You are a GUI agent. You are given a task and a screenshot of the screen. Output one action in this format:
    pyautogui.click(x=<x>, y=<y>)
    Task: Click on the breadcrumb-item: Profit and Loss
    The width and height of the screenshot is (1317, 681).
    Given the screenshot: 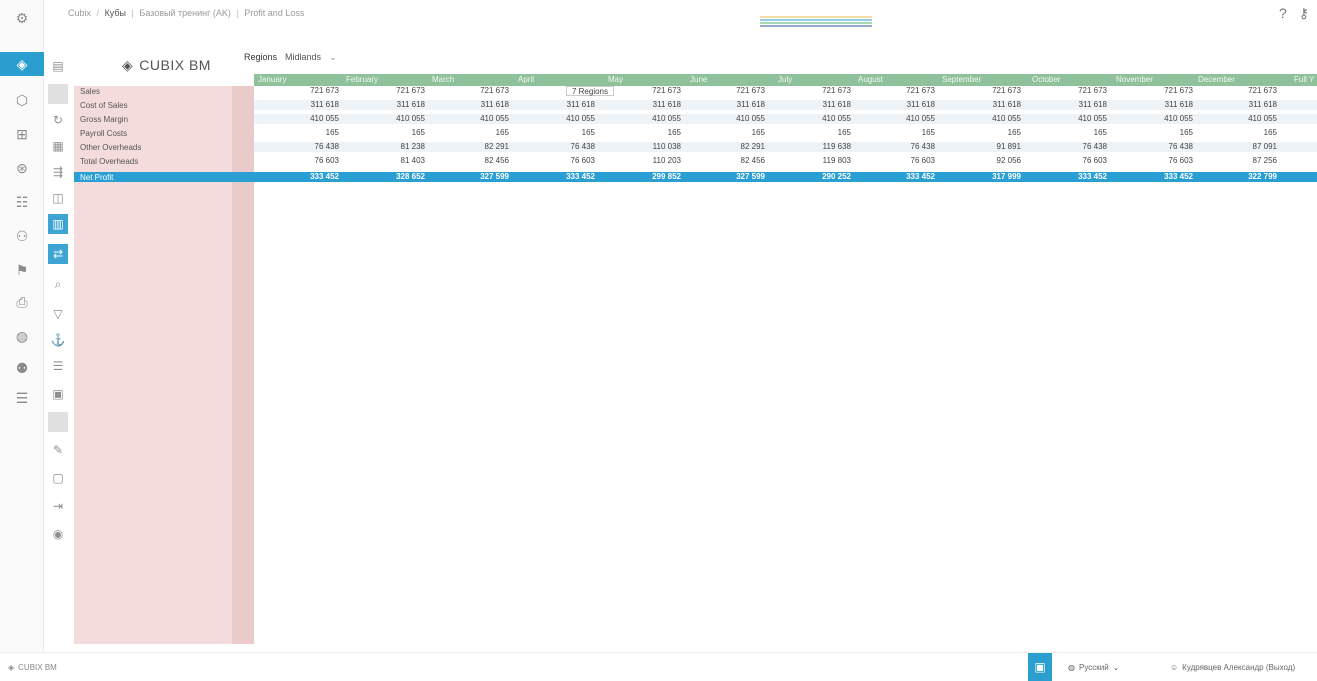 What is the action you would take?
    pyautogui.click(x=274, y=13)
    